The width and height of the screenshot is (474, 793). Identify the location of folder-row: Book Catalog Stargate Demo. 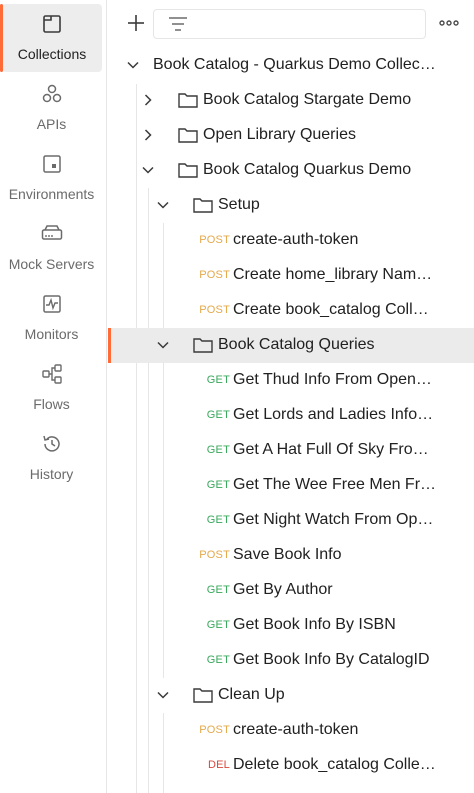
(291, 100).